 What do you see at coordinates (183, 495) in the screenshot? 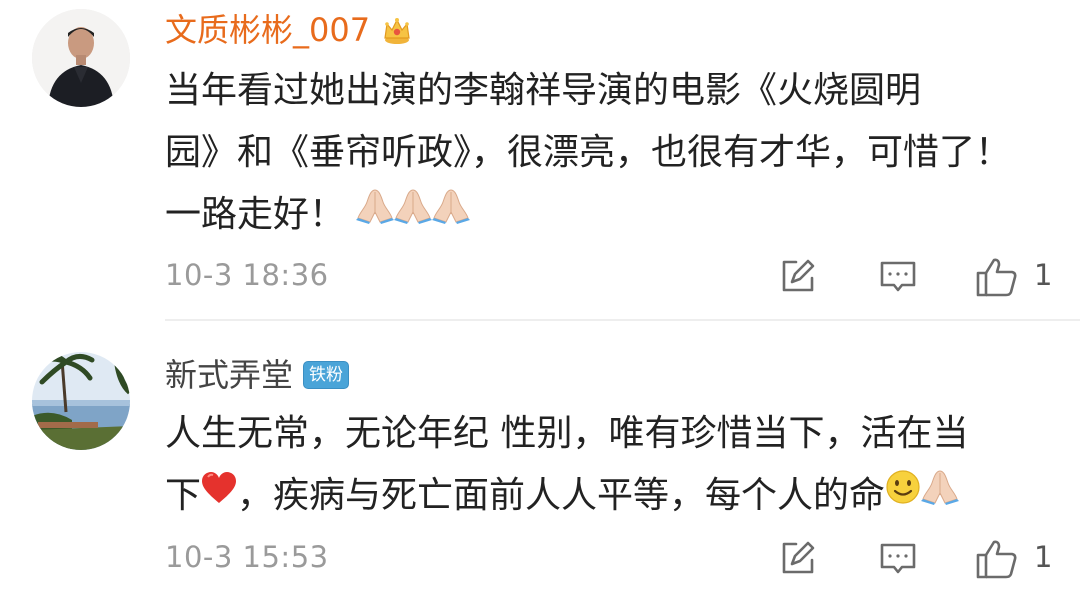
I see `comment-text-segment: 下` at bounding box center [183, 495].